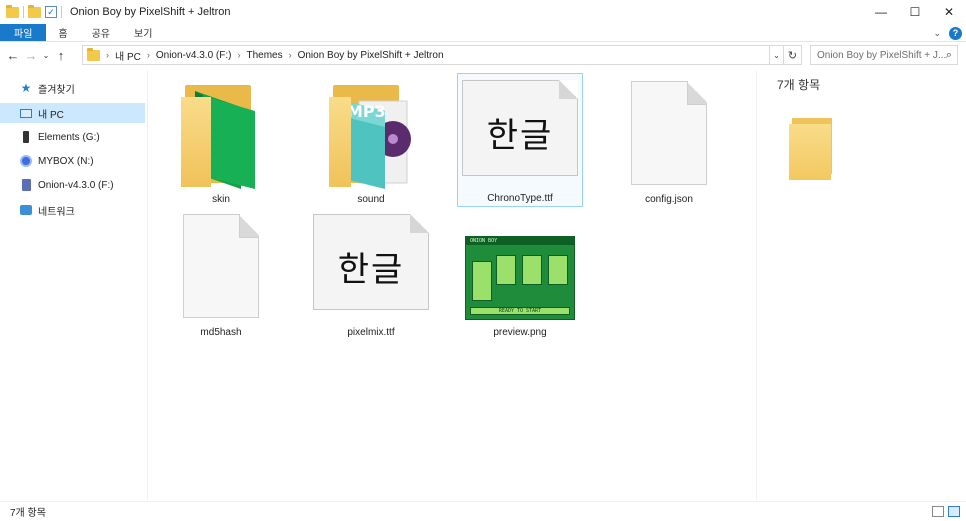  I want to click on mybox-icon, so click(26, 161).